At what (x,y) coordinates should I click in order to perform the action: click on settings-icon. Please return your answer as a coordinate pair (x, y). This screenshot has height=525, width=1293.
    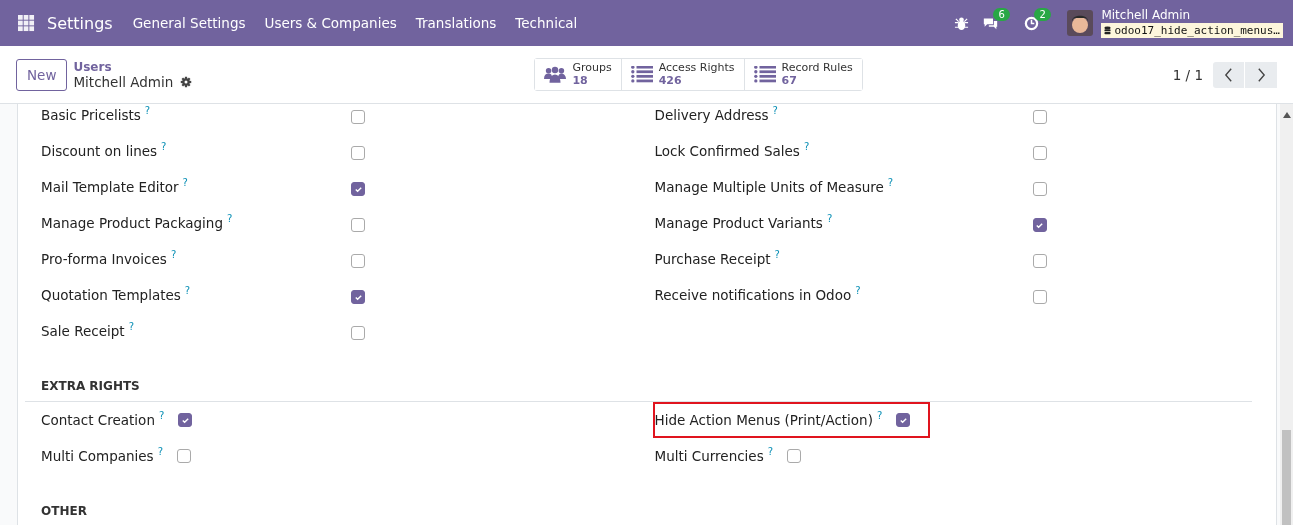
    Looking at the image, I should click on (186, 81).